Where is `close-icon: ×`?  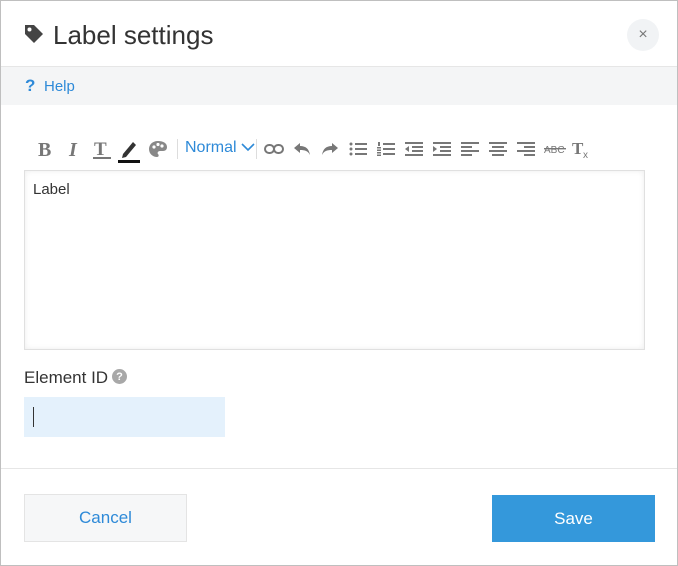 close-icon: × is located at coordinates (643, 34).